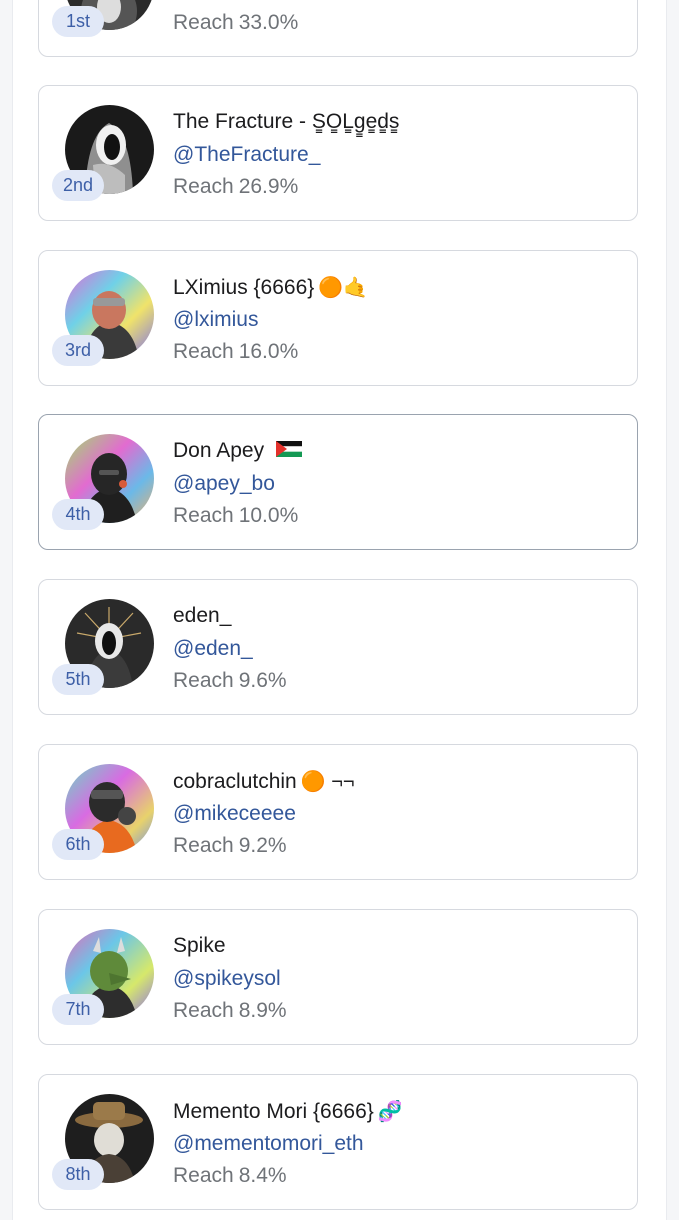  Describe the element at coordinates (224, 484) in the screenshot. I see `user-handle: @apey_bo` at that location.